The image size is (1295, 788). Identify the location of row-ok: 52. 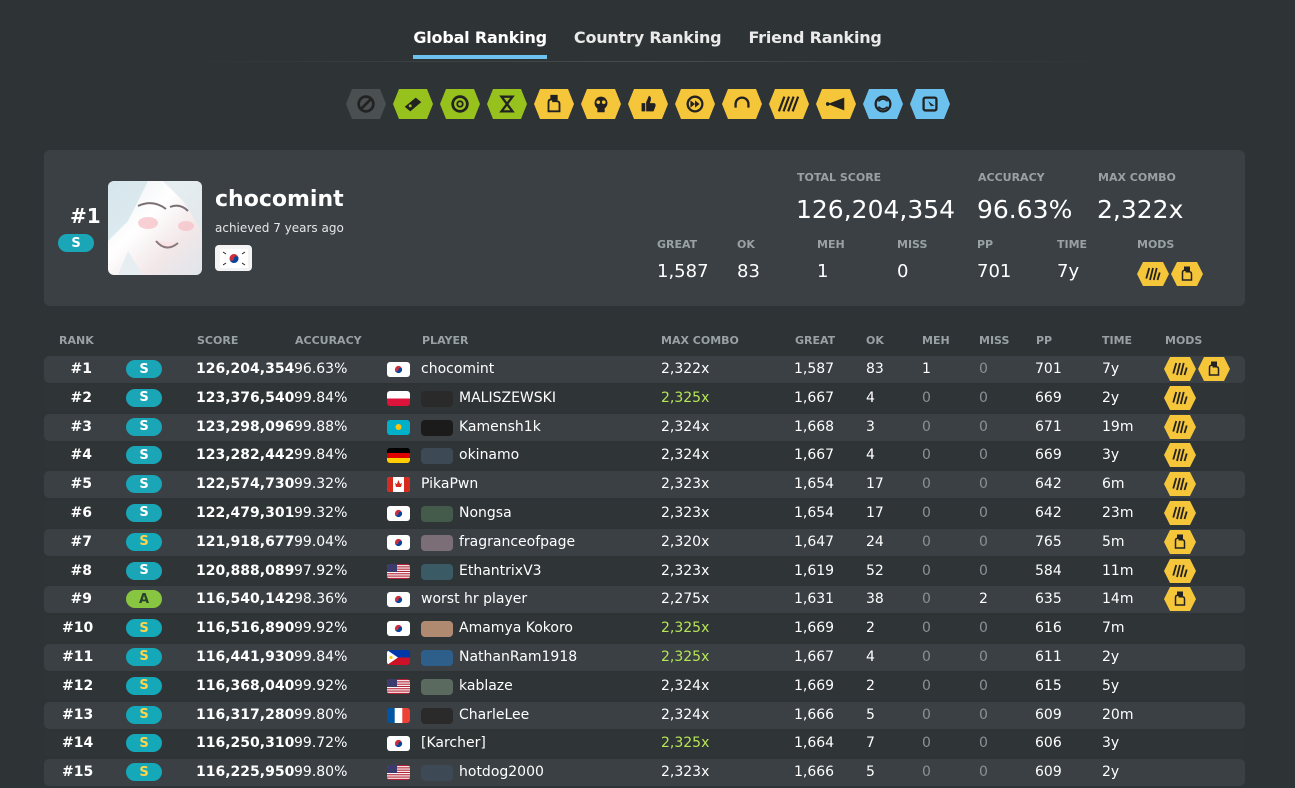
(875, 570).